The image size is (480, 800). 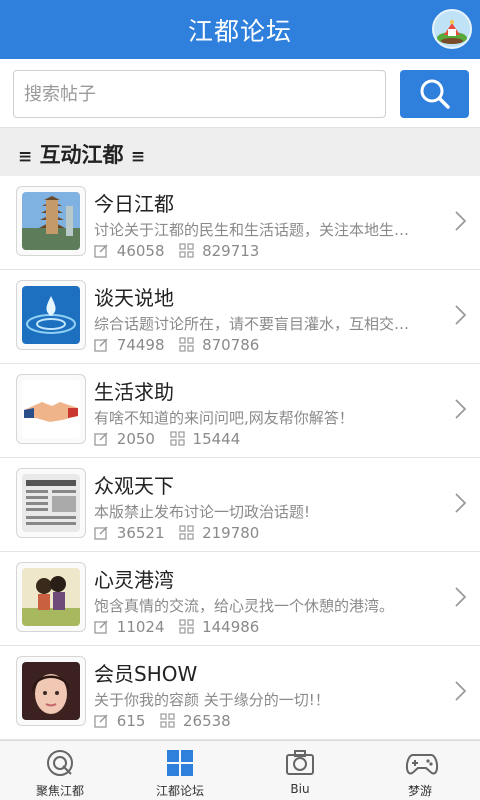 I want to click on tab-label: 江都论坛, so click(x=179, y=791).